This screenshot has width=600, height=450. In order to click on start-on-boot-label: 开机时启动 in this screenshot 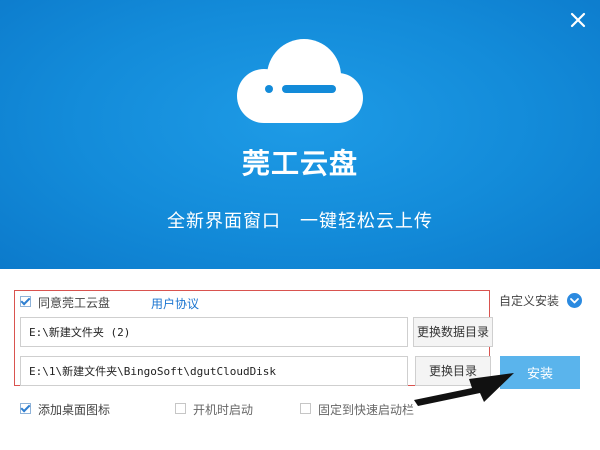, I will do `click(223, 410)`.